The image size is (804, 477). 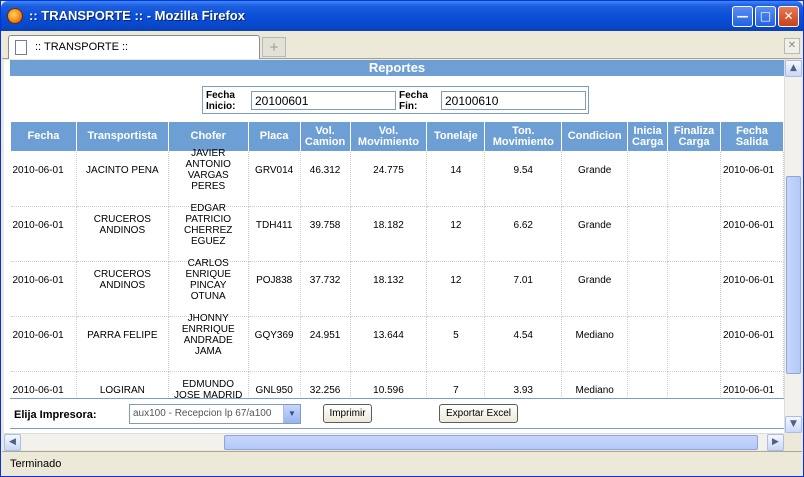 I want to click on cell-vol-camion: 32.256, so click(x=325, y=380).